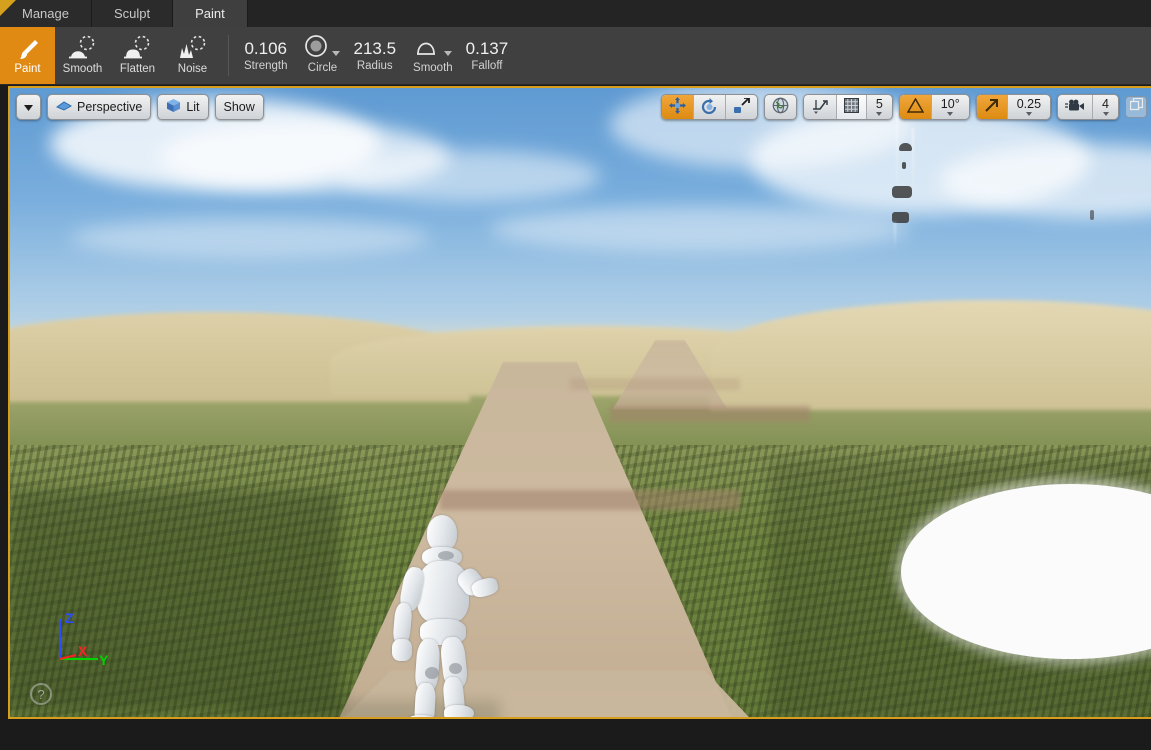 This screenshot has height=750, width=1151. I want to click on camera-speed-value: 4, so click(1105, 107).